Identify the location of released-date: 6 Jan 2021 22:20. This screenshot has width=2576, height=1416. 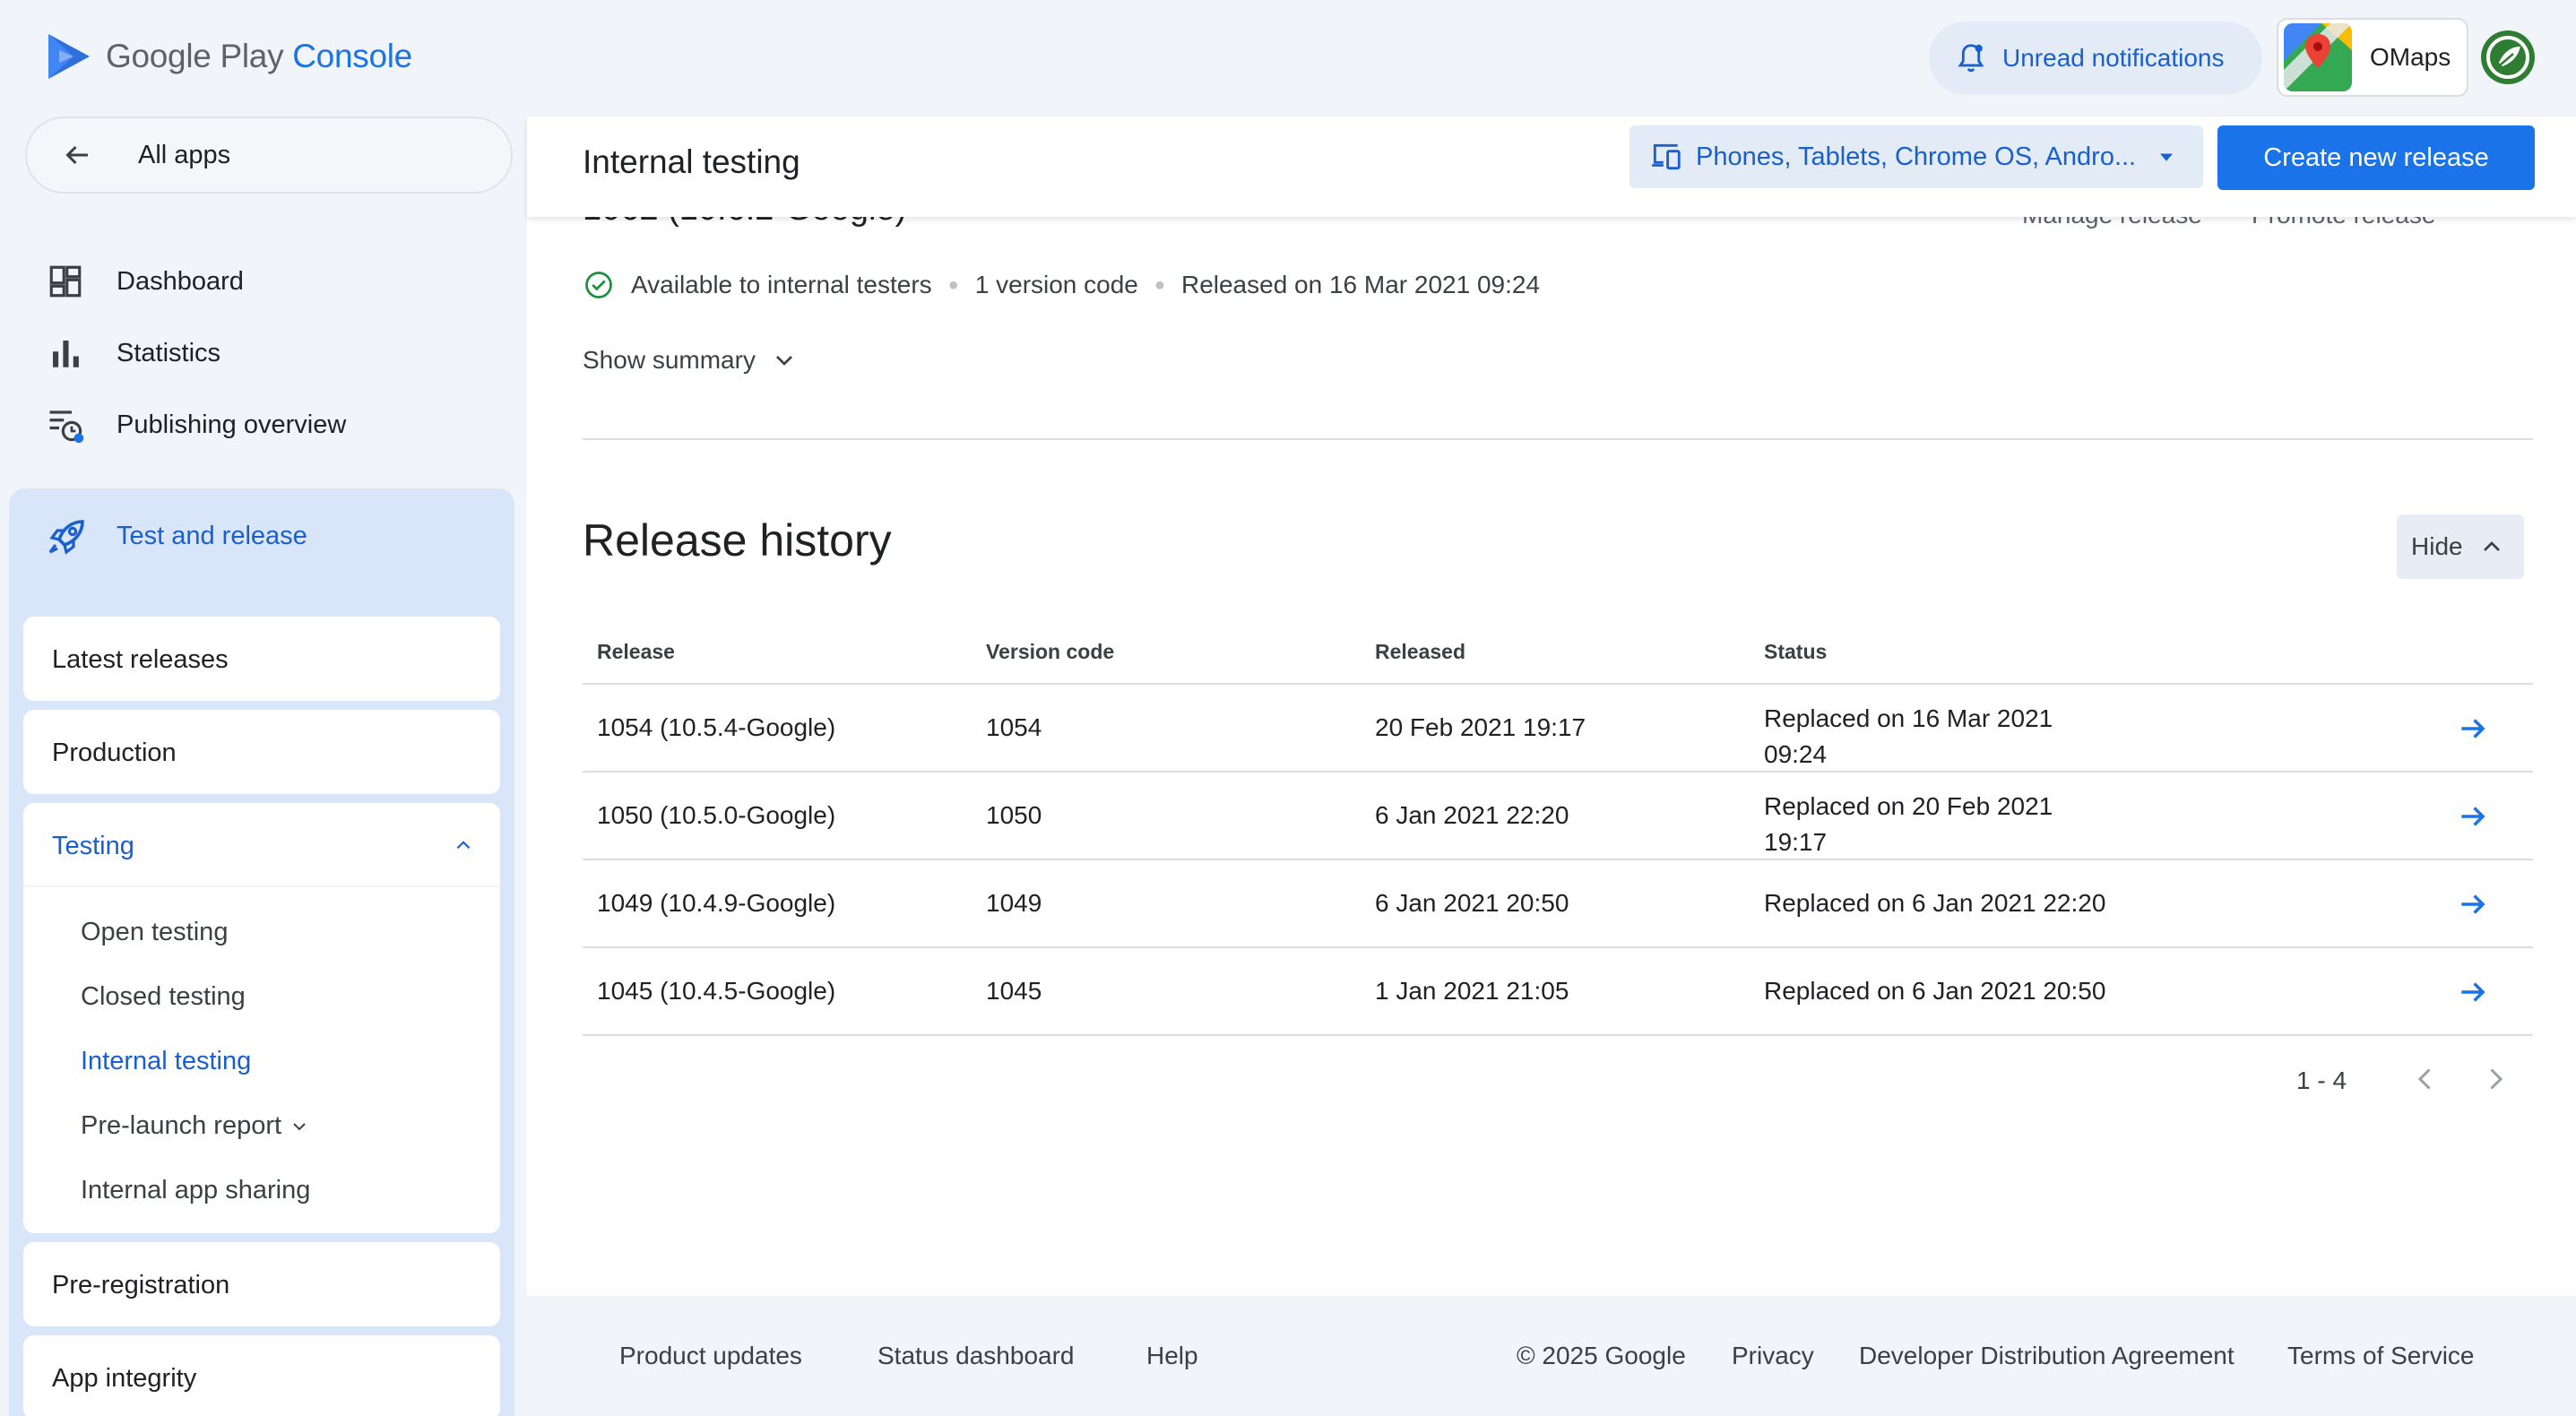
(1472, 815).